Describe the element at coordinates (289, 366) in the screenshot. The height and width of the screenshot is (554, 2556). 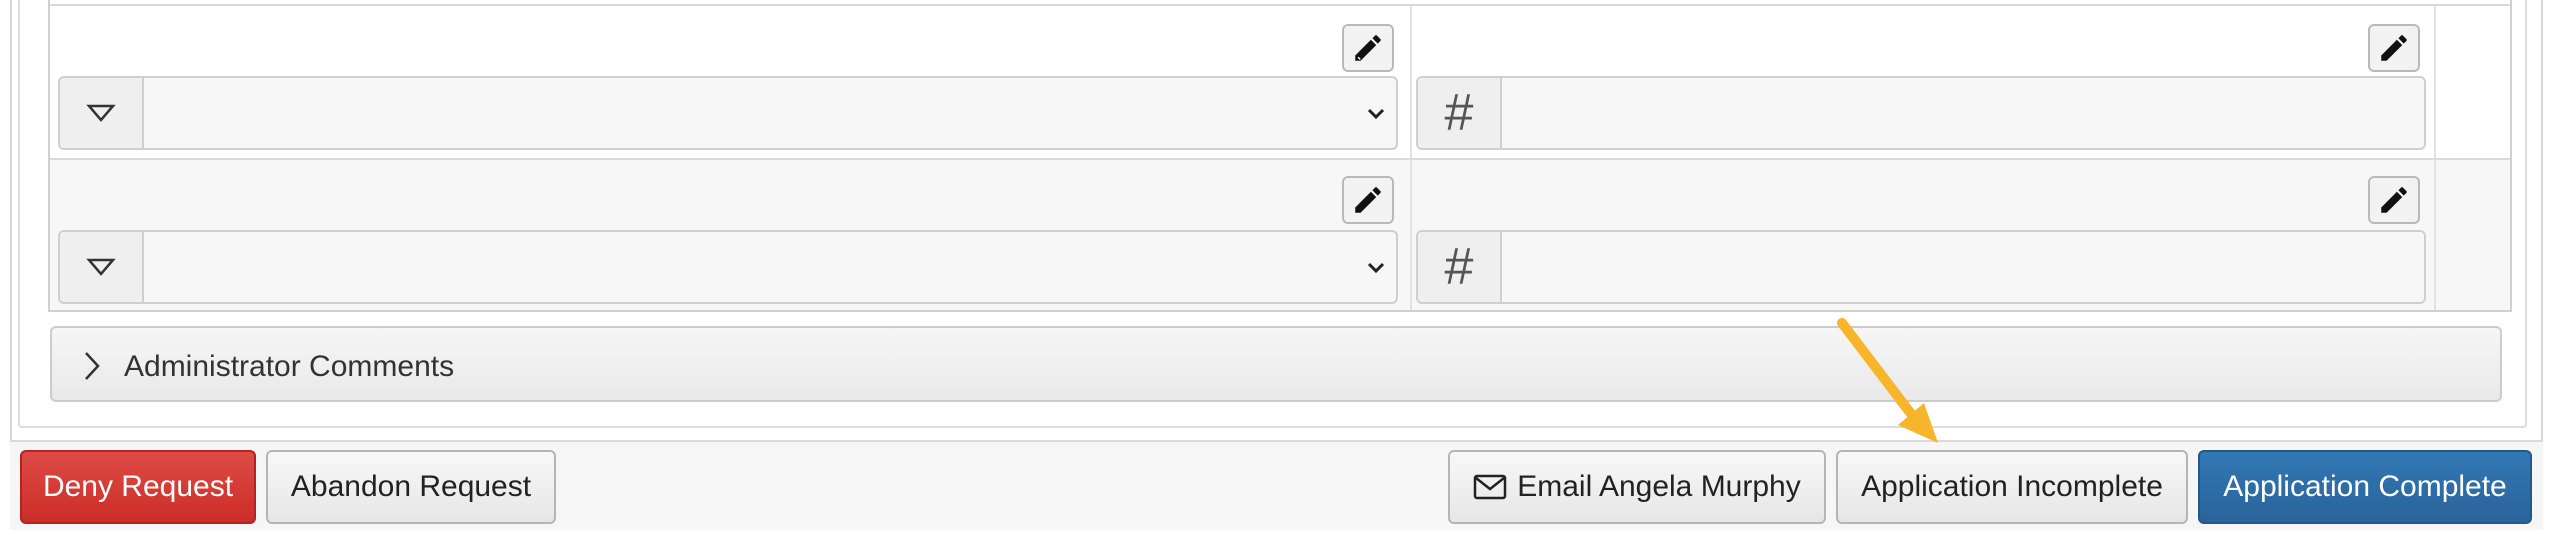
I see `accordion-label: Administrator Comments` at that location.